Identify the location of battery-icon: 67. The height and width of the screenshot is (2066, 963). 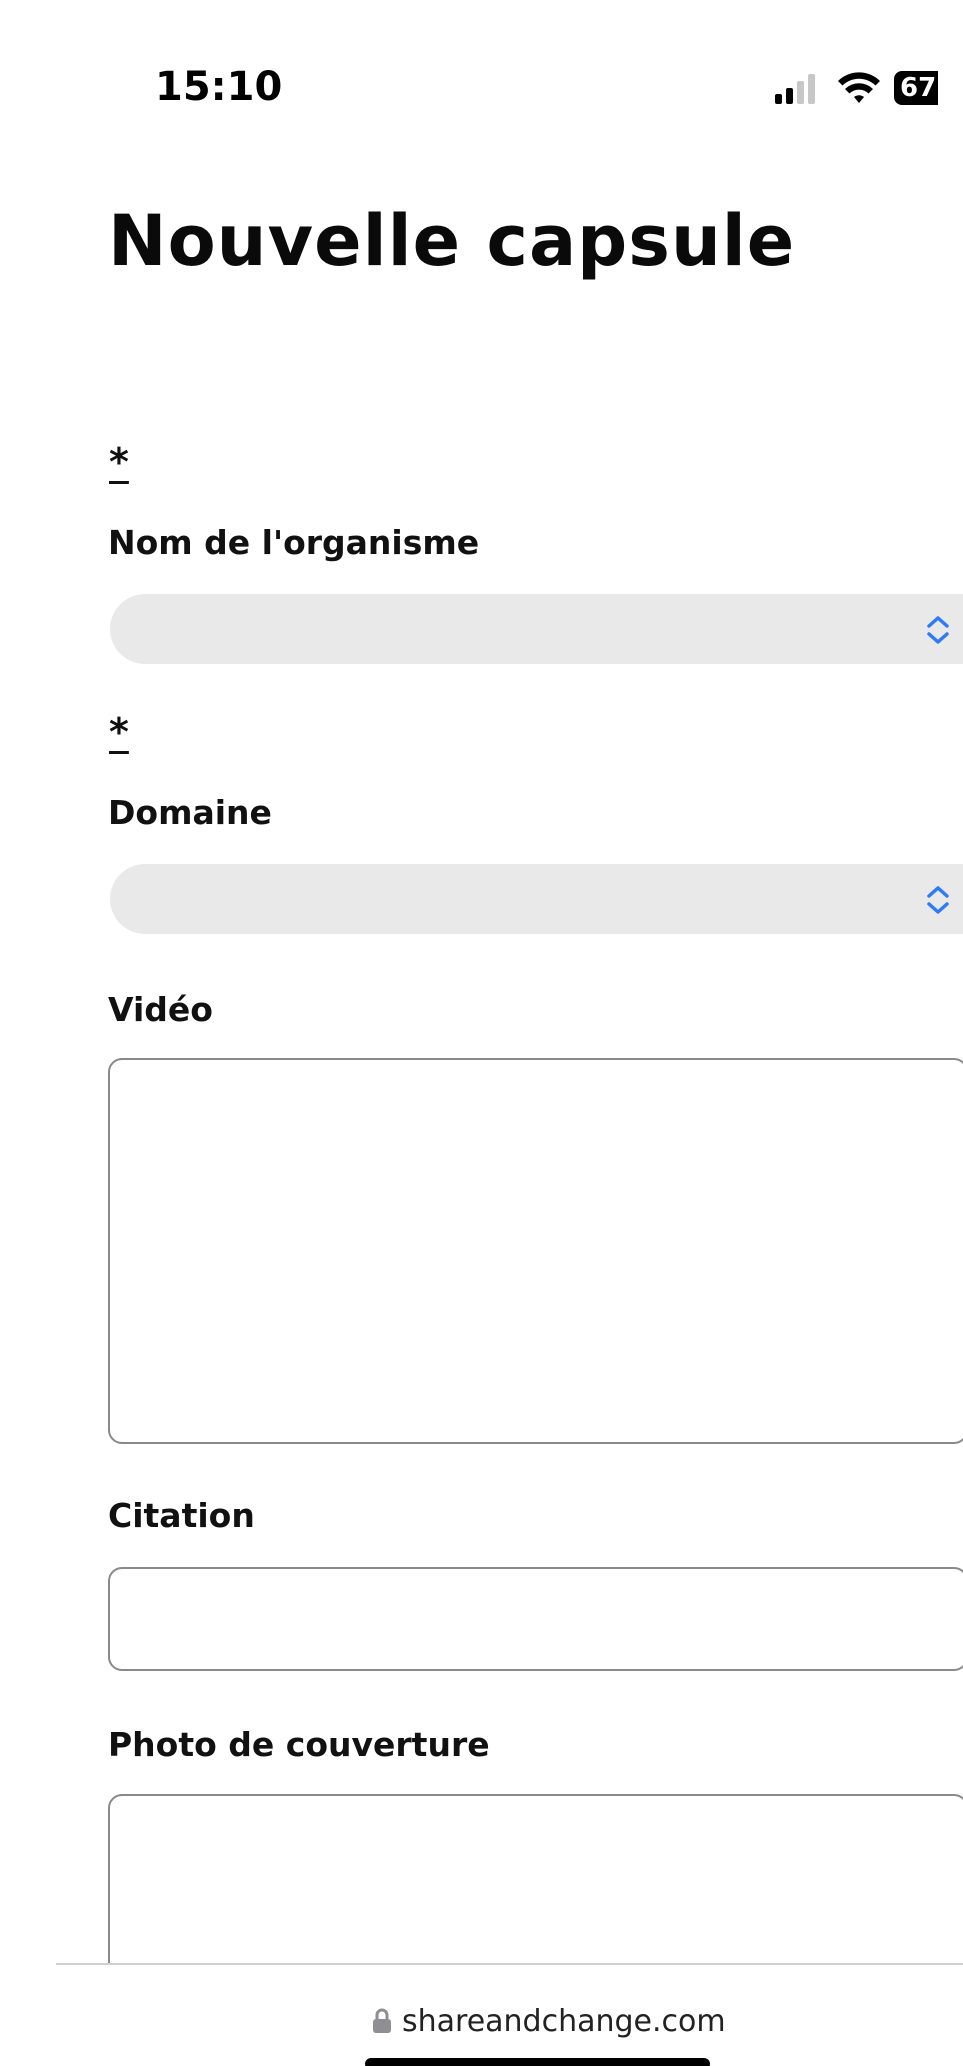
(916, 88).